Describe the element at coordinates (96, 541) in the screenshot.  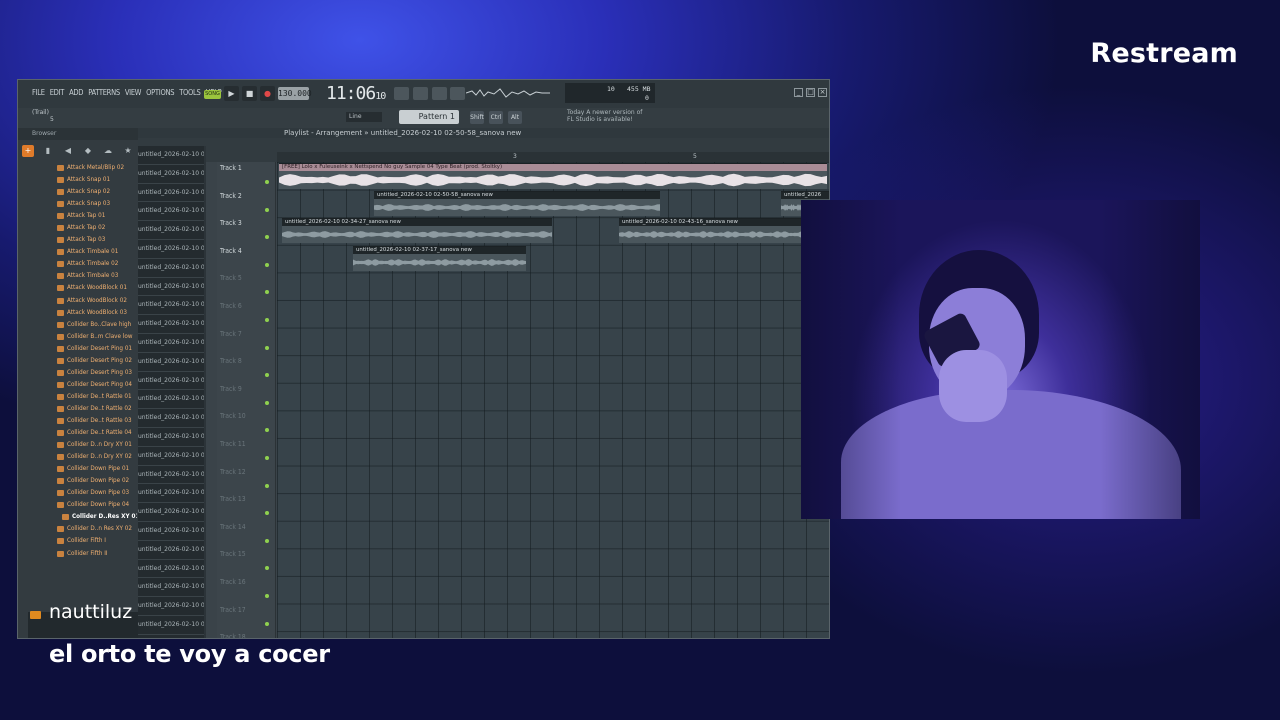
I see `browser-item: Collider Fifth I` at that location.